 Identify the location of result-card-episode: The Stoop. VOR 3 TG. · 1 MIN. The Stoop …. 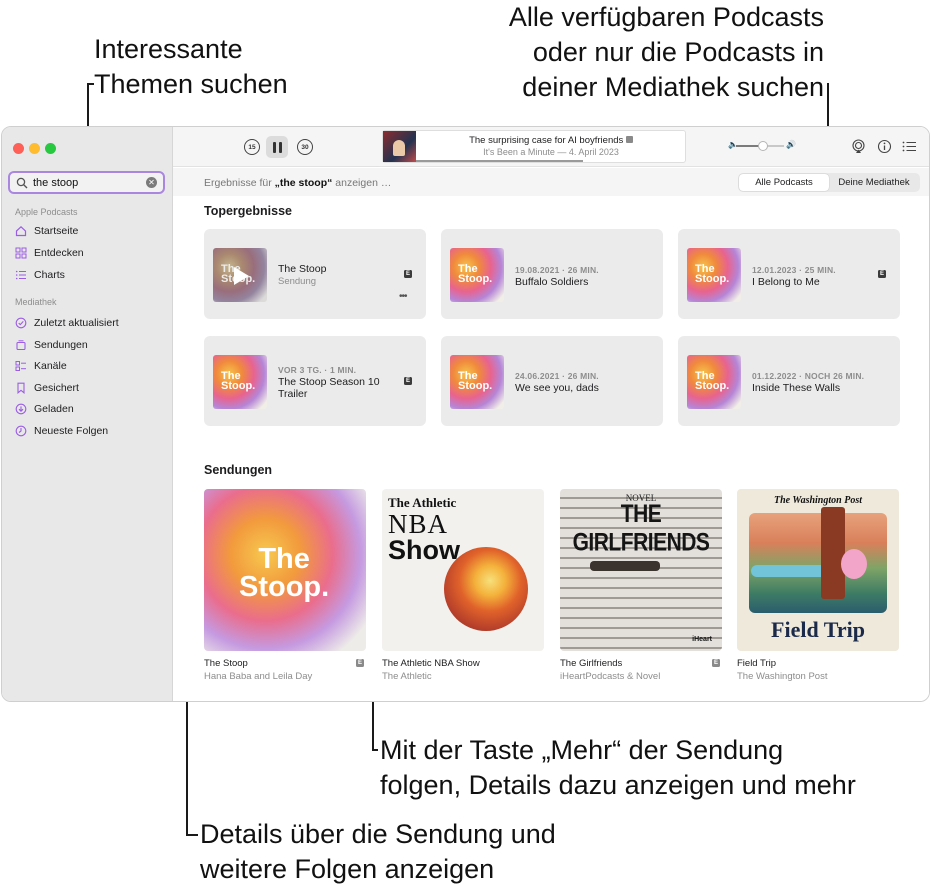
(315, 381).